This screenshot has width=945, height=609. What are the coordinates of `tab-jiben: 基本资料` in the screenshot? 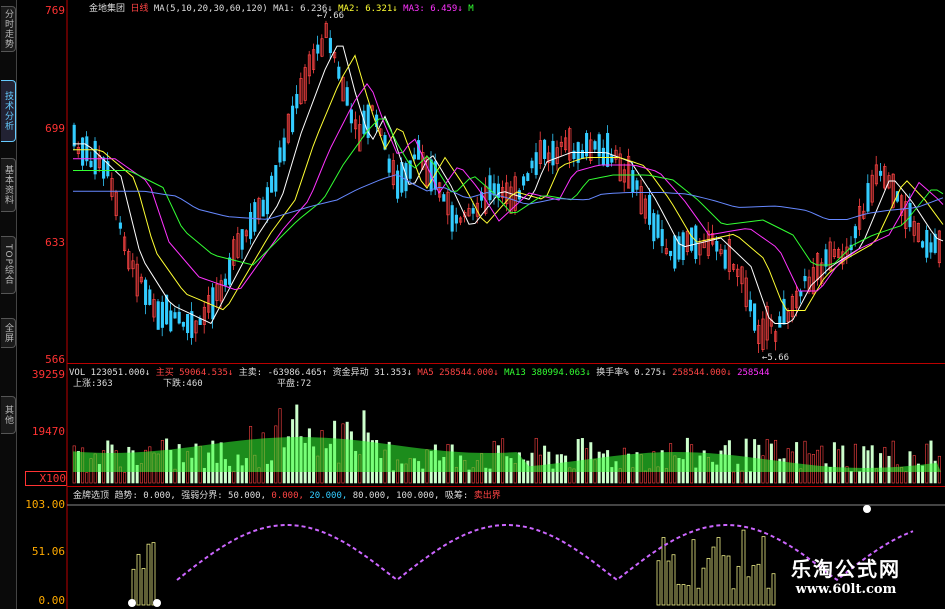 It's located at (8, 185).